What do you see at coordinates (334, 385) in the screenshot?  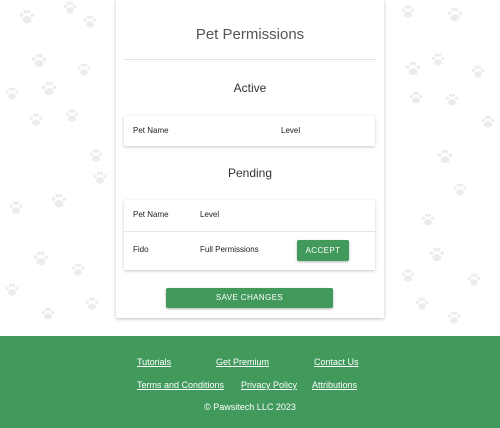 I see `footer-link-attributions: Attributions` at bounding box center [334, 385].